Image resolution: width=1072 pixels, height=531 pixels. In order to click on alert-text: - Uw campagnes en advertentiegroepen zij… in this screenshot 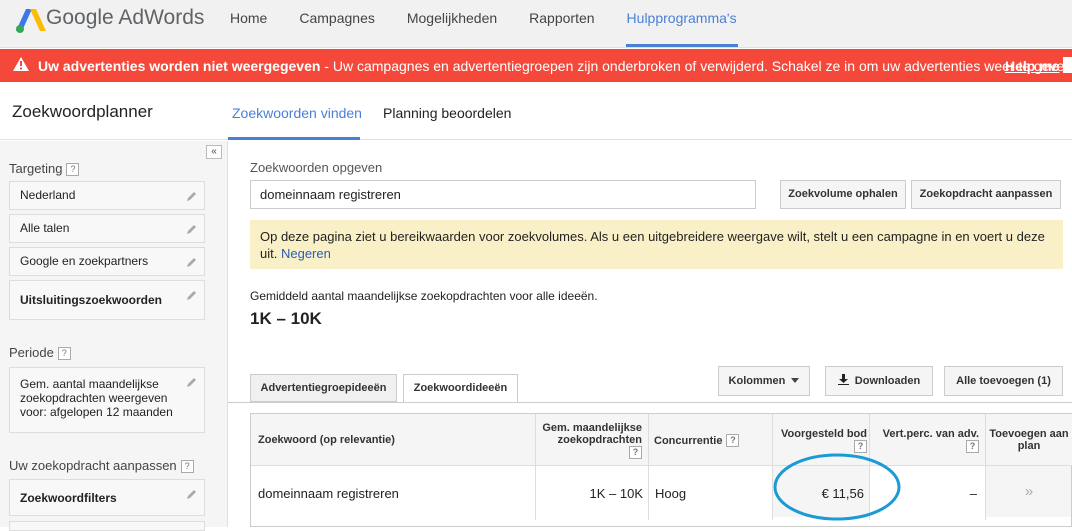, I will do `click(696, 66)`.